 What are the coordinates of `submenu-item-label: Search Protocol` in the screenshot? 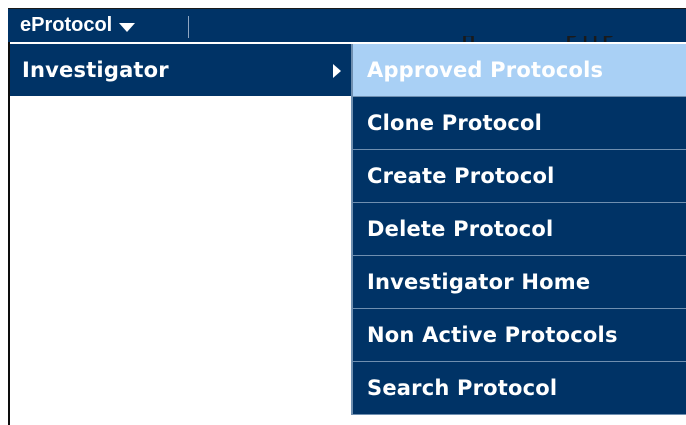 It's located at (462, 388).